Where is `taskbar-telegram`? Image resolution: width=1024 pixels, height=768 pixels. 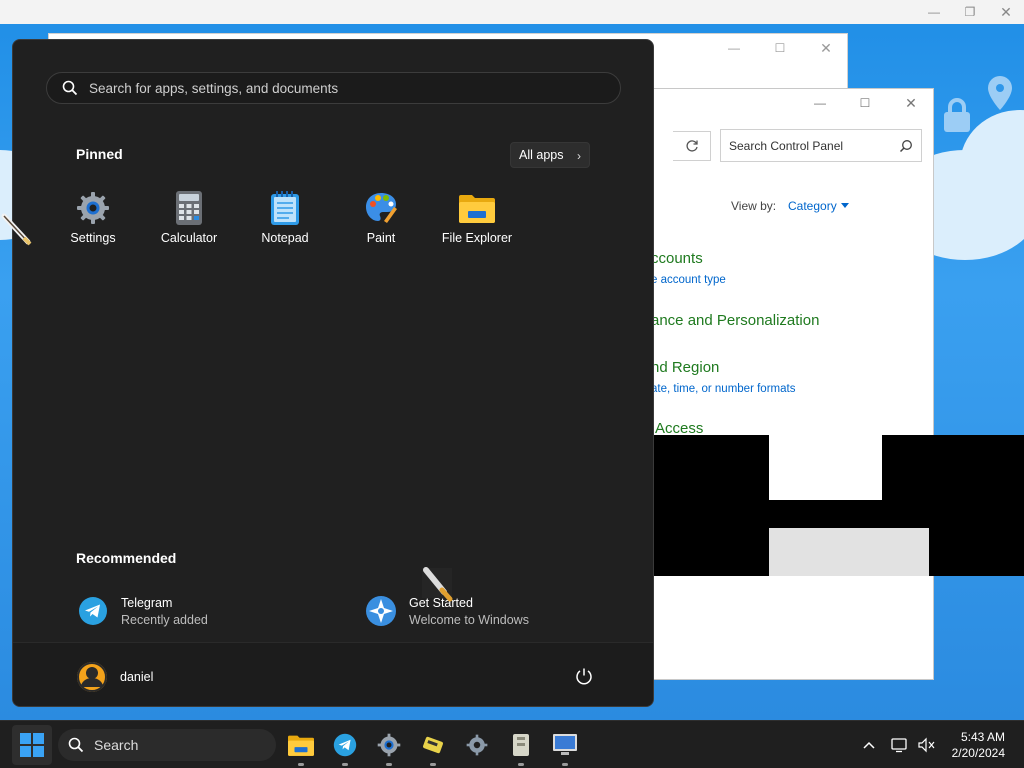
taskbar-telegram is located at coordinates (345, 746).